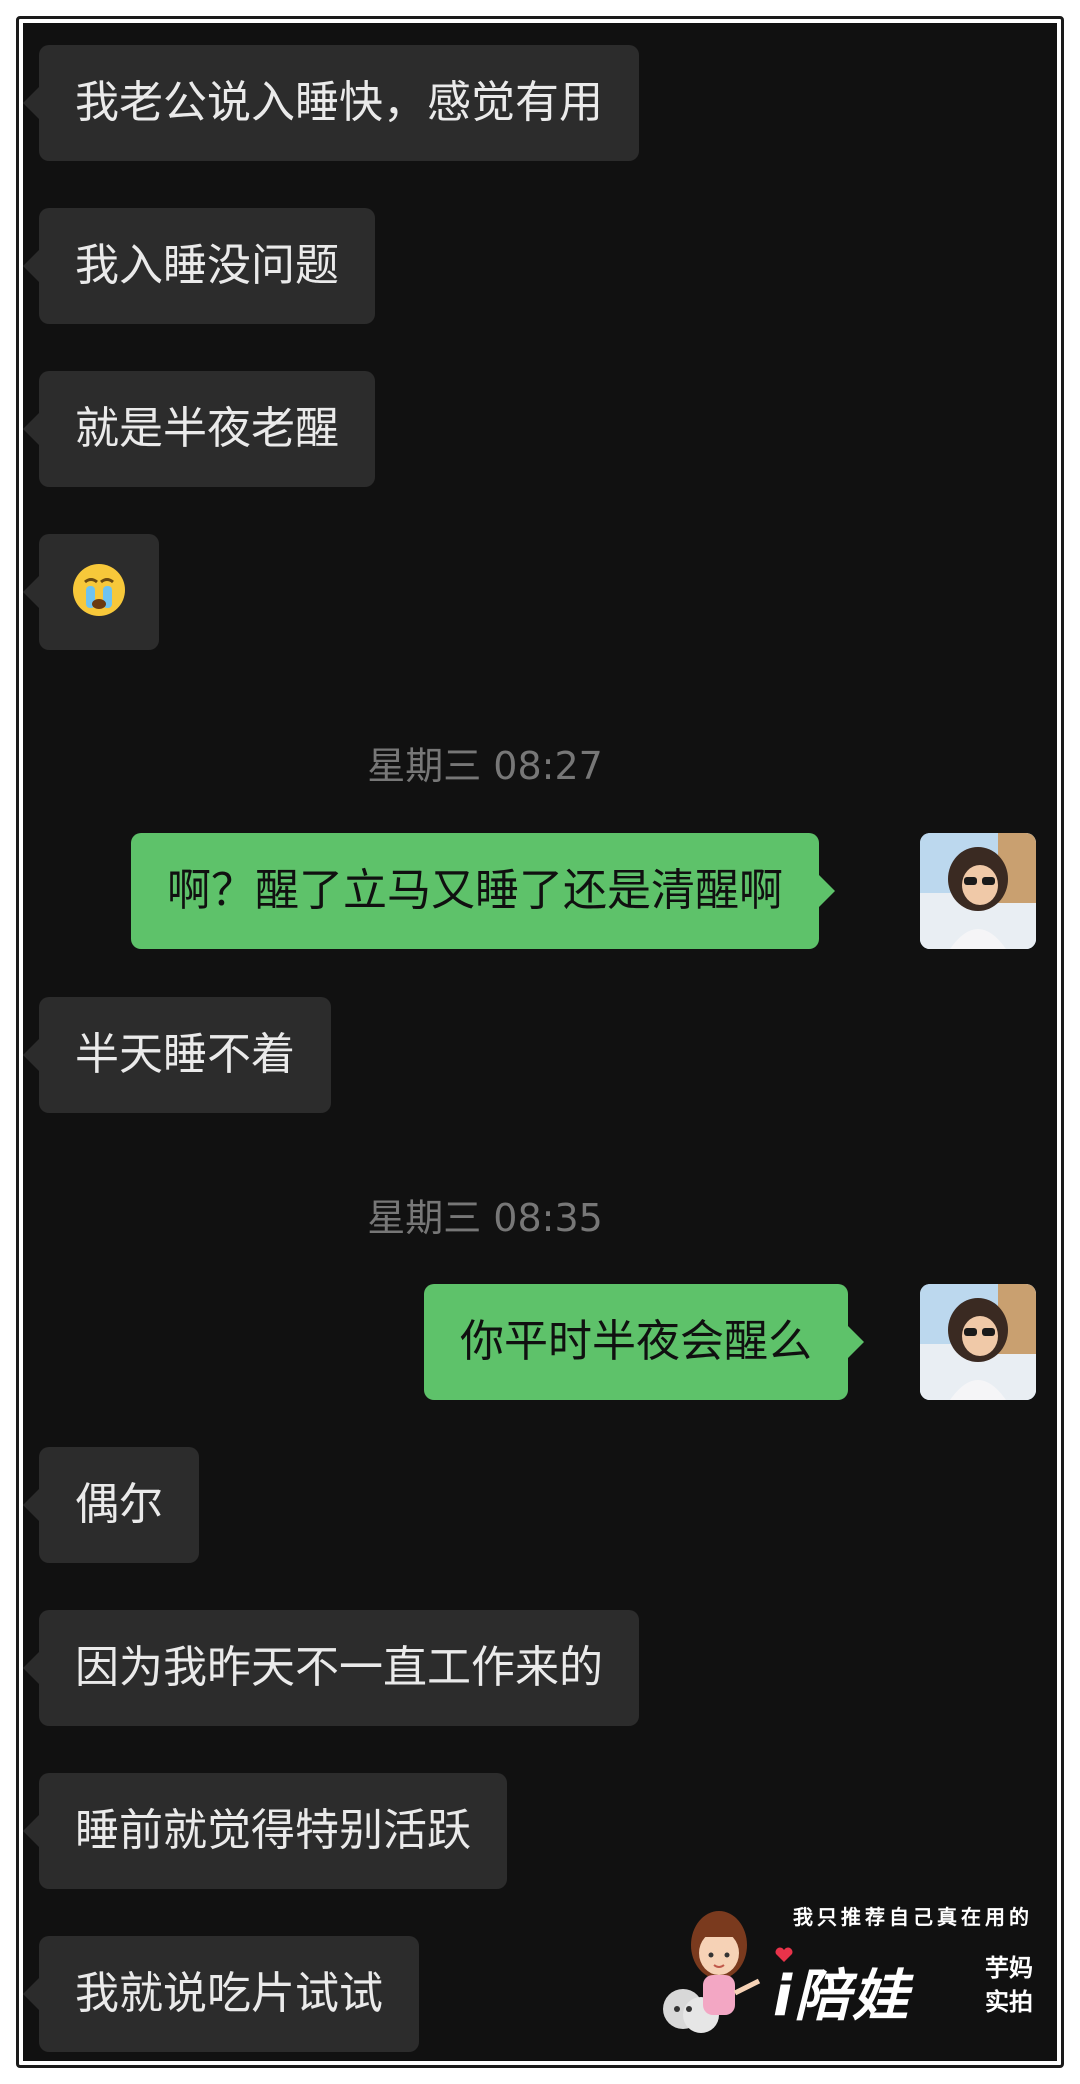  I want to click on watermark-brand: i陪娃, so click(842, 1996).